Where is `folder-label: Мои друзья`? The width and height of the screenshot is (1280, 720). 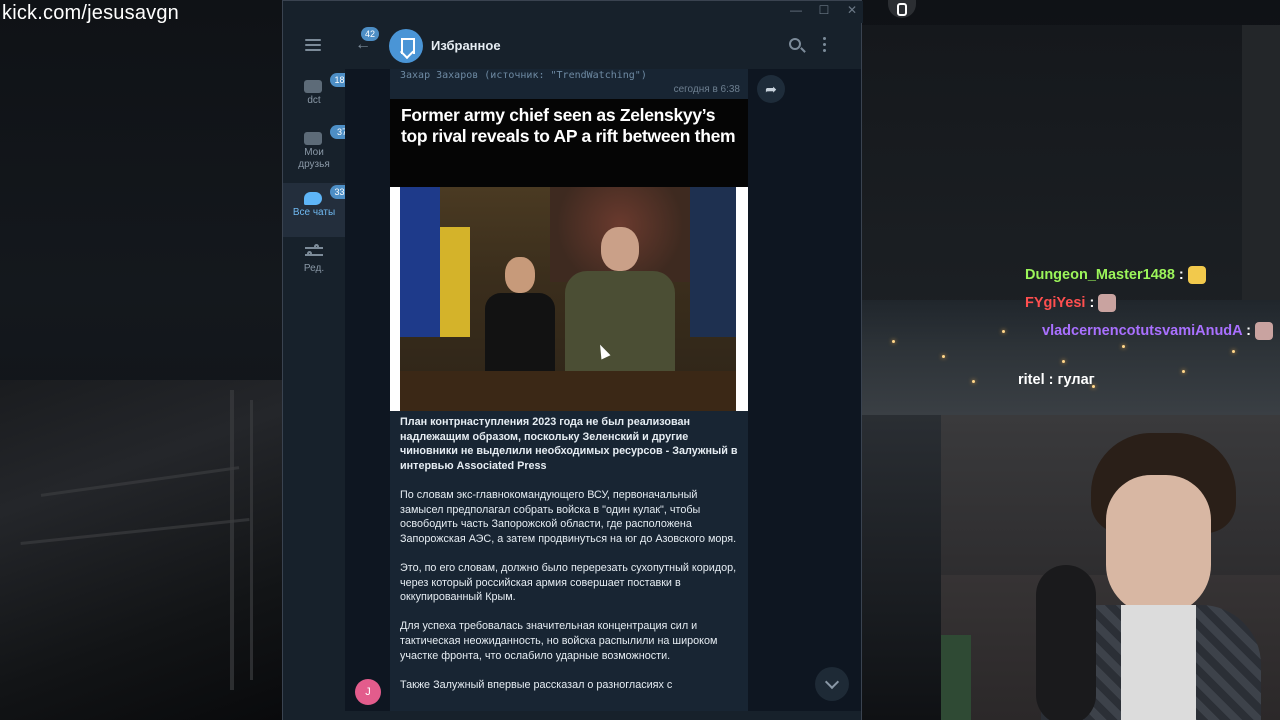 folder-label: Мои друзья is located at coordinates (314, 158).